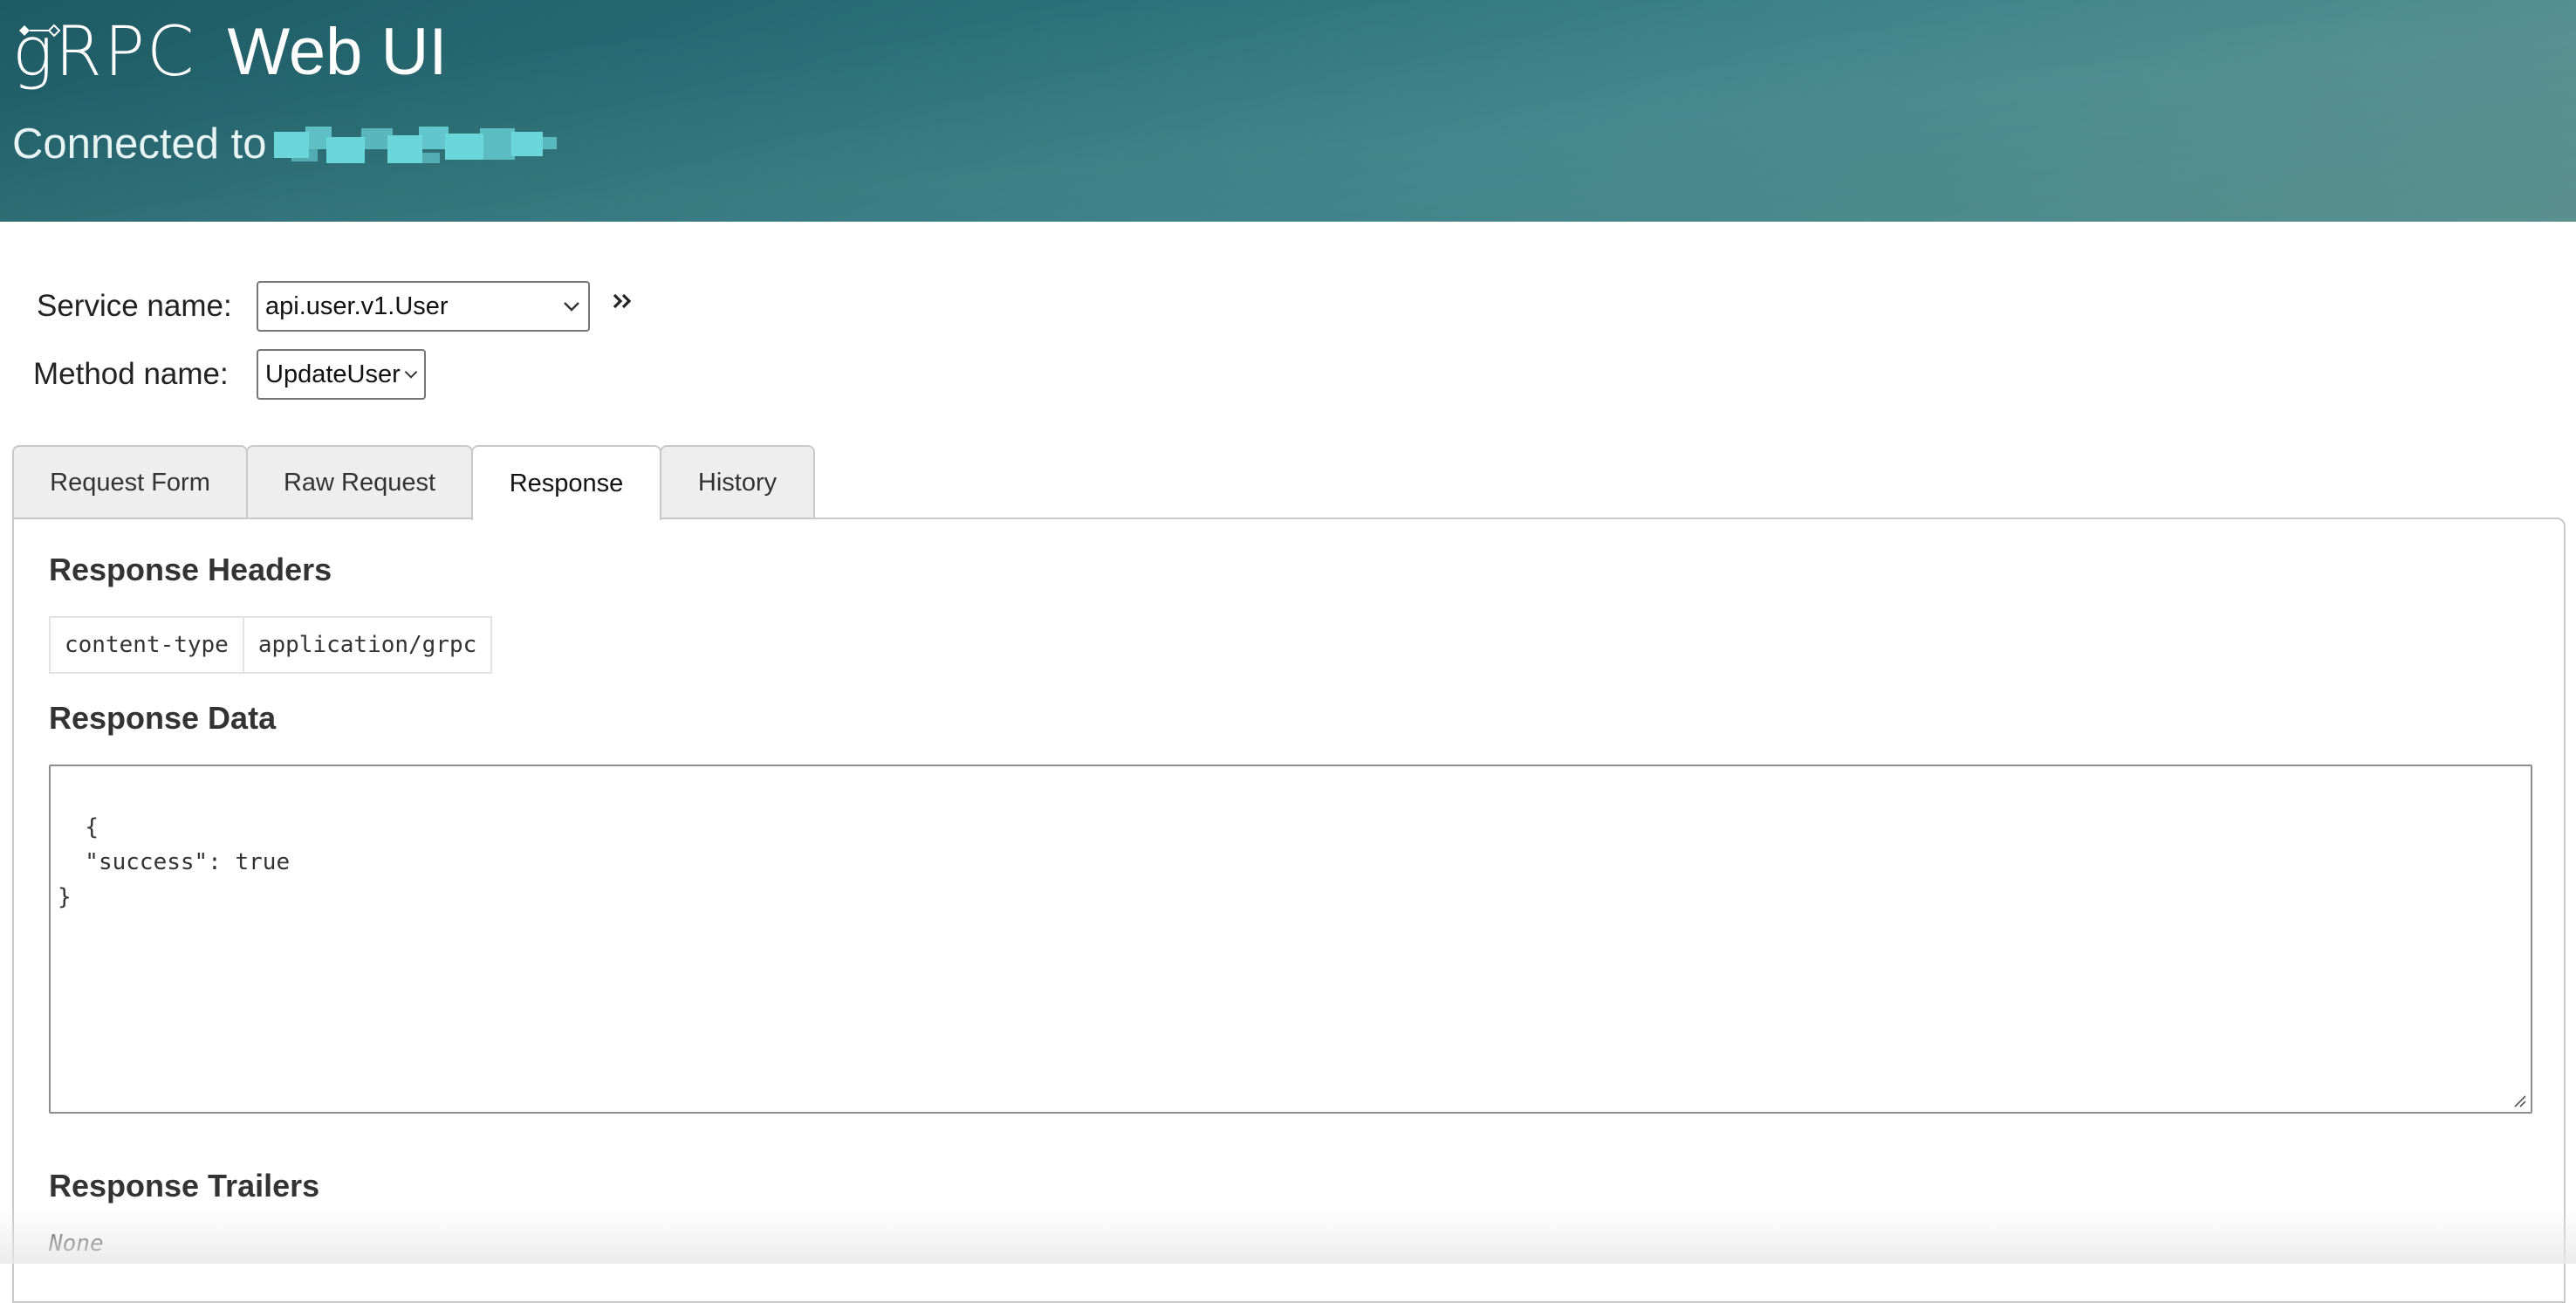 The height and width of the screenshot is (1303, 2576). What do you see at coordinates (337, 52) in the screenshot?
I see `app-title: Web UI` at bounding box center [337, 52].